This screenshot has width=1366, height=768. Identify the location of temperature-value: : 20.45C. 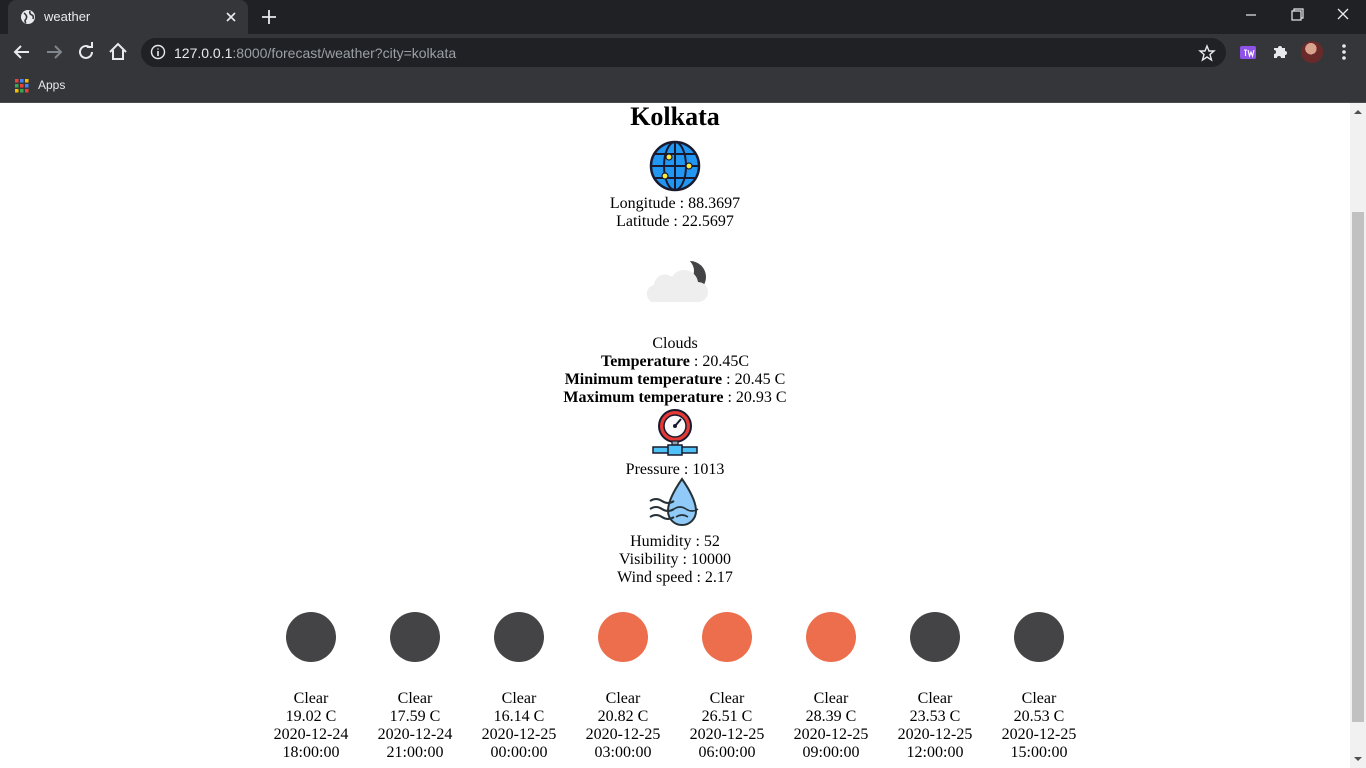
(719, 361).